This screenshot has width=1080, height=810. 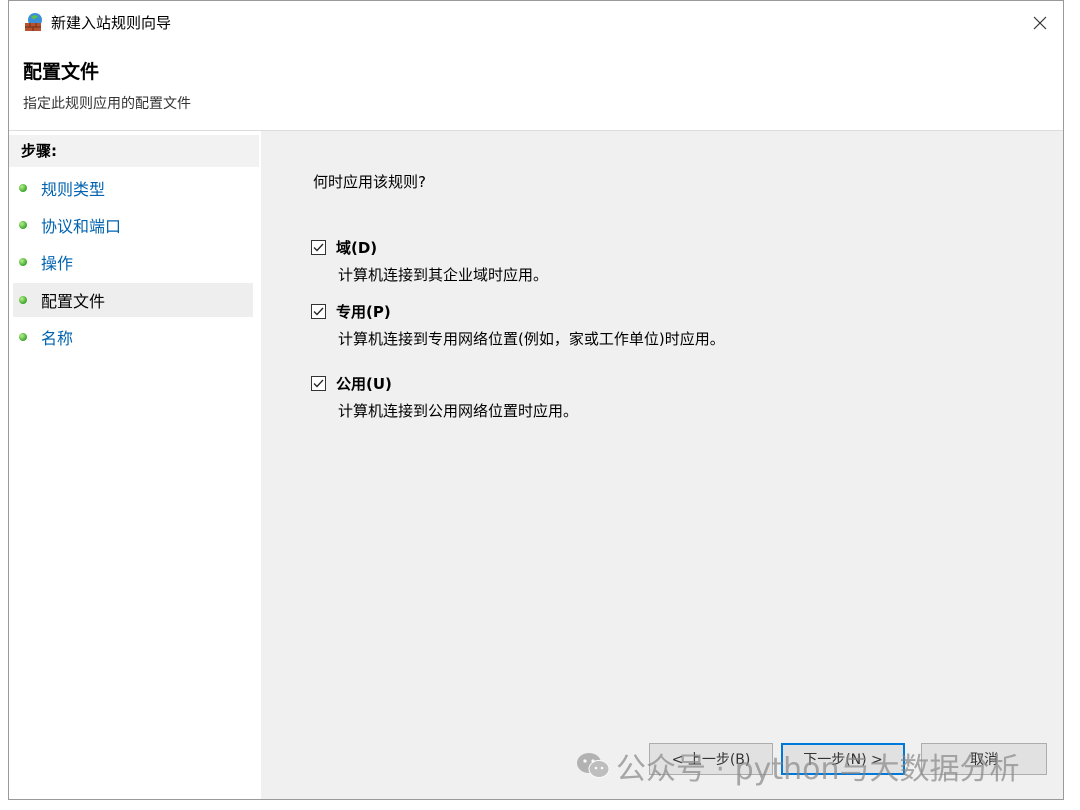 I want to click on domain-description: 计算机连接到其企业域时应用。, so click(x=443, y=275).